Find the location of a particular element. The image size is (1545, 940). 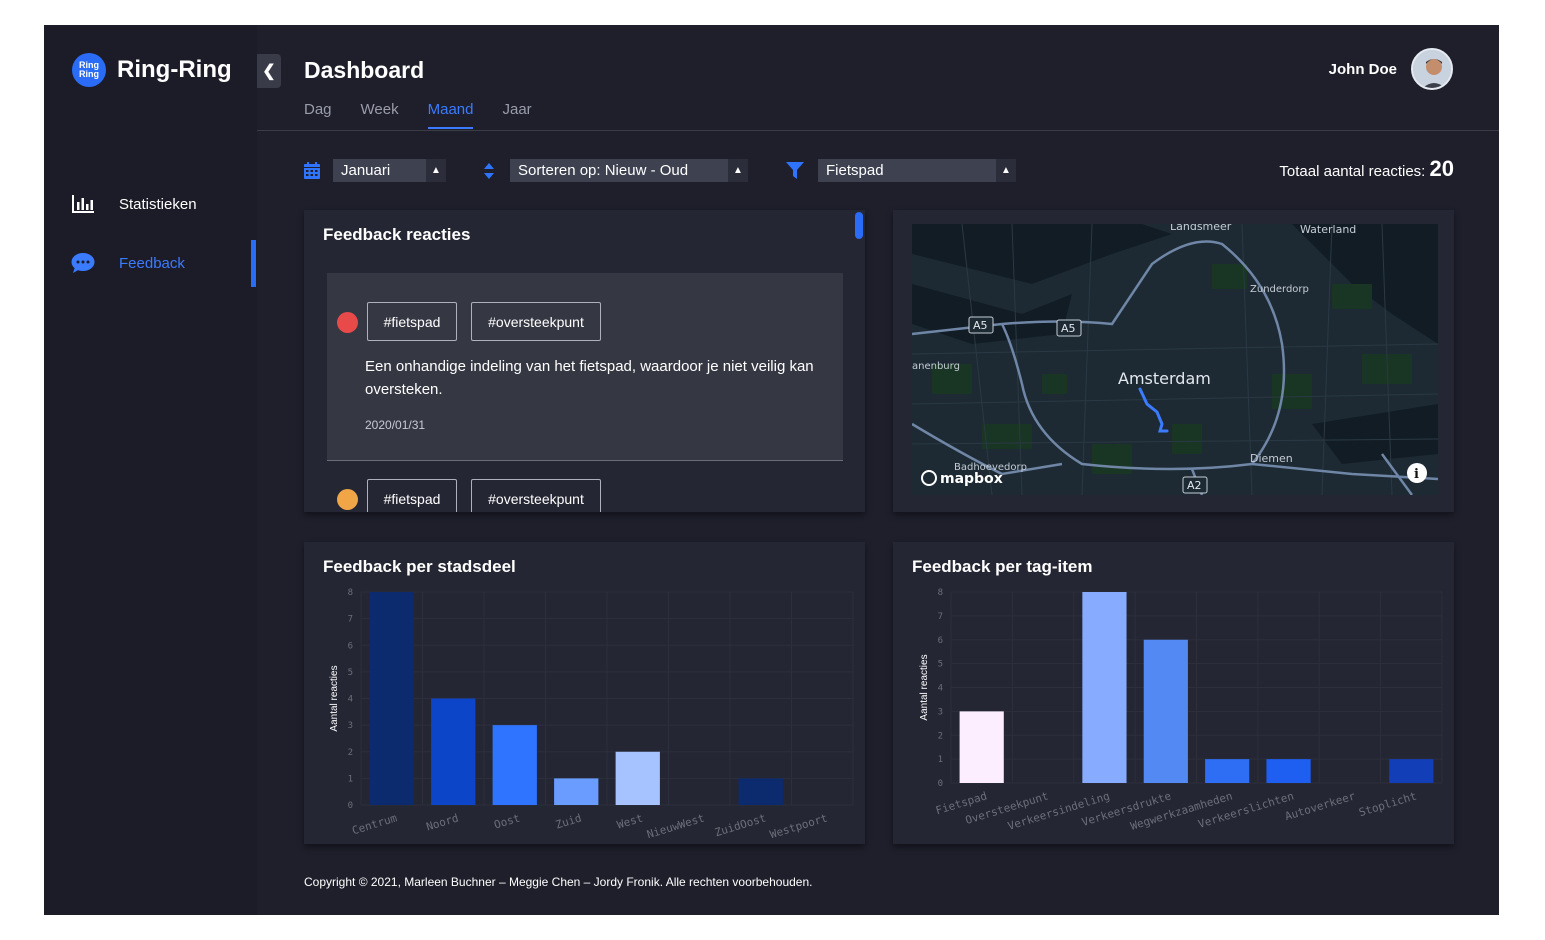

page-title: Dashboard is located at coordinates (364, 70).